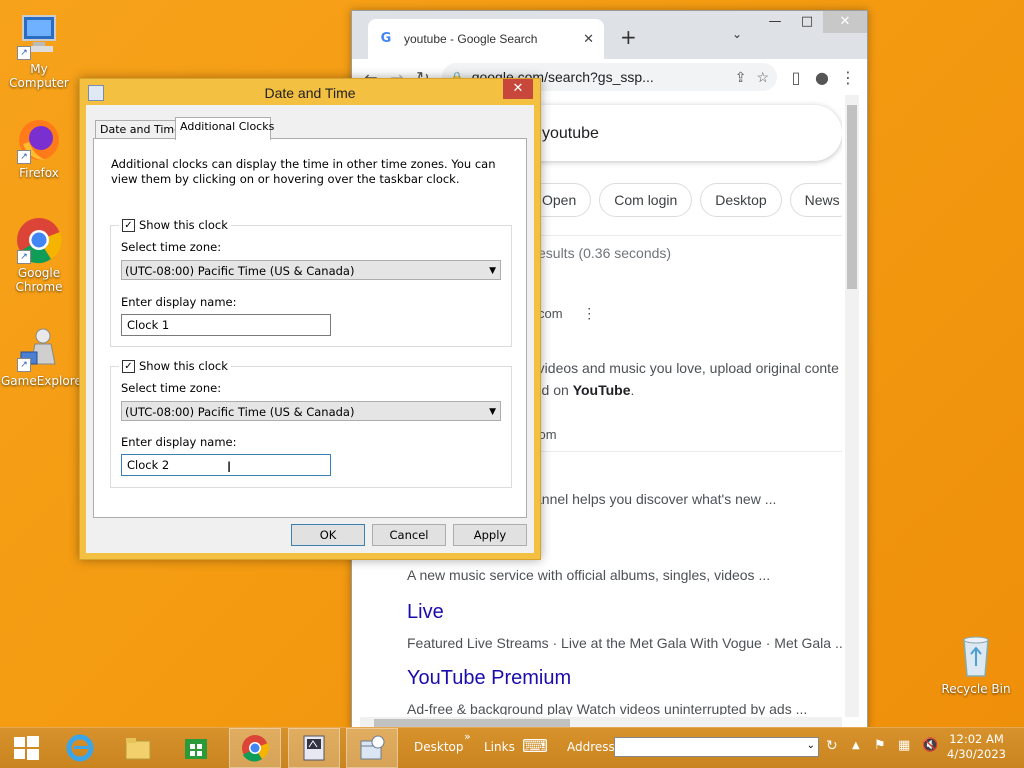 The height and width of the screenshot is (768, 1024). Describe the element at coordinates (240, 271) in the screenshot. I see `tz1-value: (UTC-08:00) Pacific Time (US & Canada)` at that location.